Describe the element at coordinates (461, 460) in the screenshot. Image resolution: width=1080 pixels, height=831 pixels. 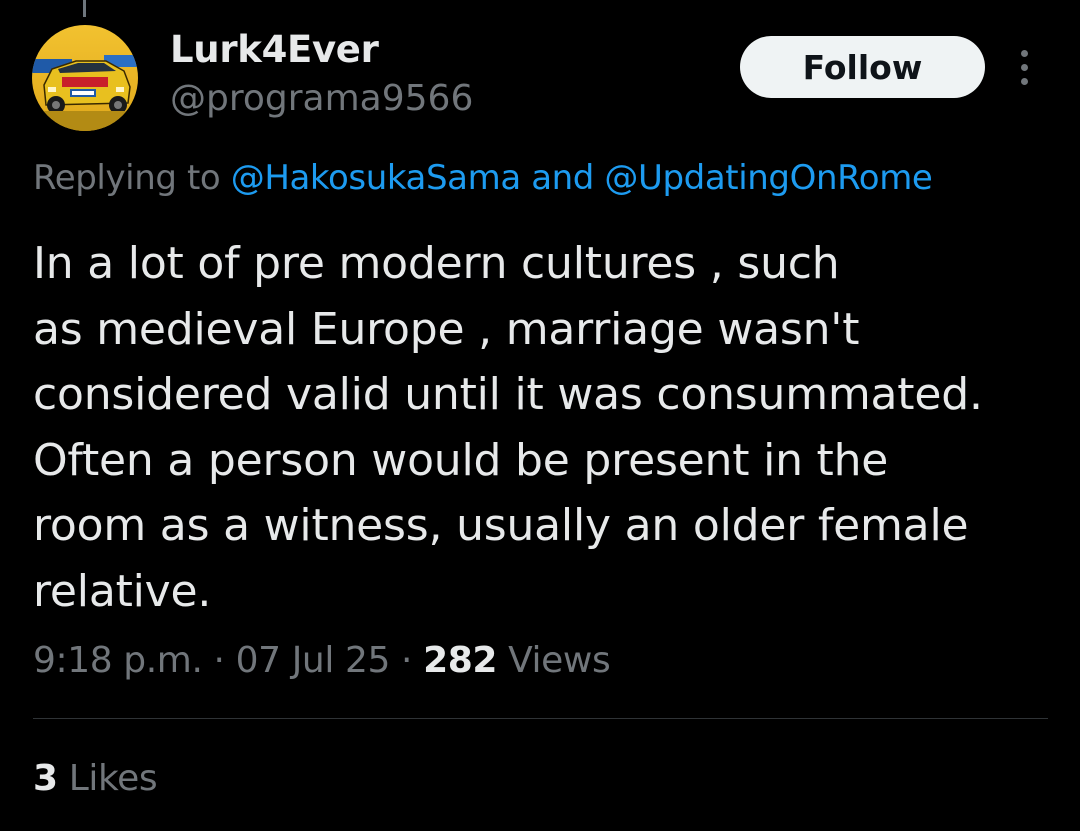
I see `tweet-text-line: Often a person would be present in the` at that location.